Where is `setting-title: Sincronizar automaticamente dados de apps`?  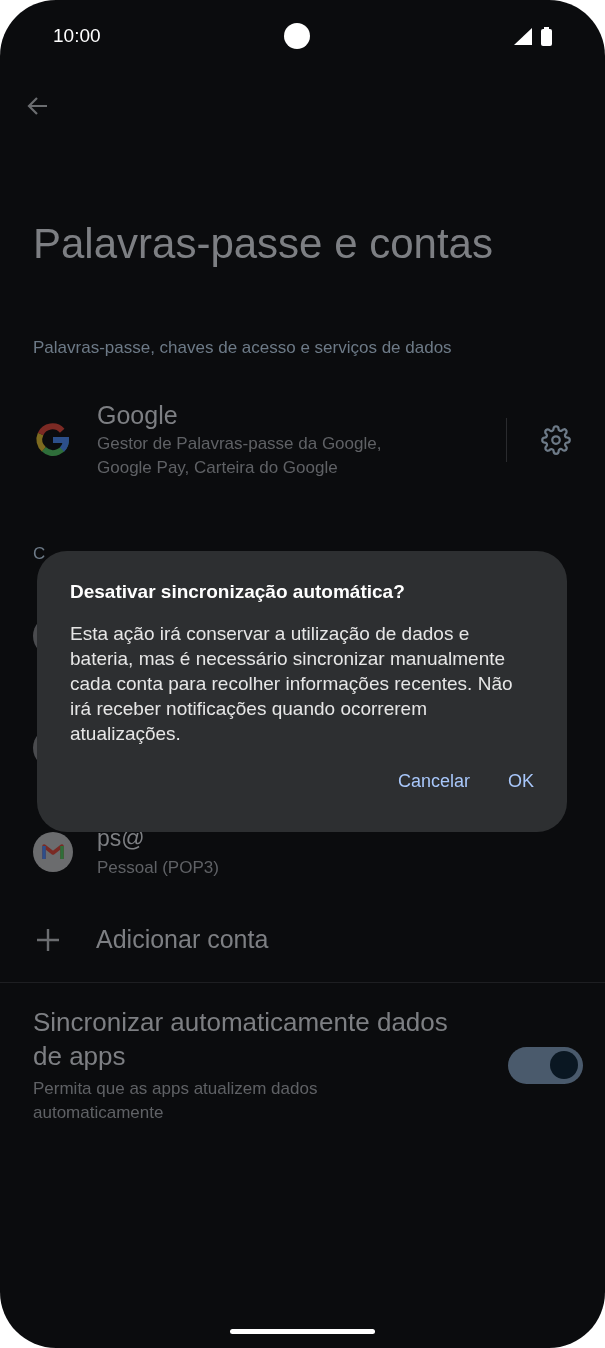 setting-title: Sincronizar automaticamente dados de apps is located at coordinates (241, 1039).